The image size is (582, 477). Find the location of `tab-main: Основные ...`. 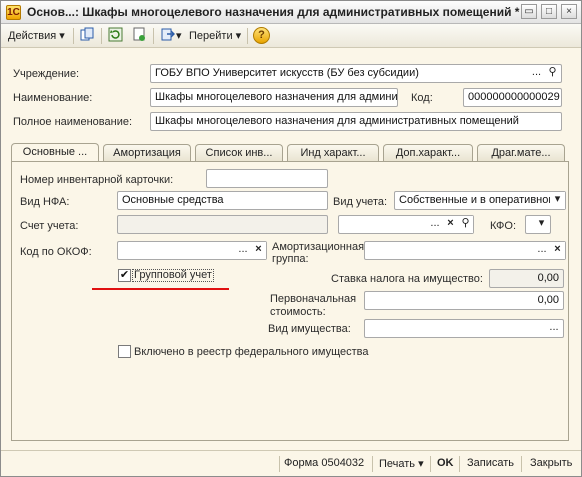

tab-main: Основные ... is located at coordinates (55, 153).